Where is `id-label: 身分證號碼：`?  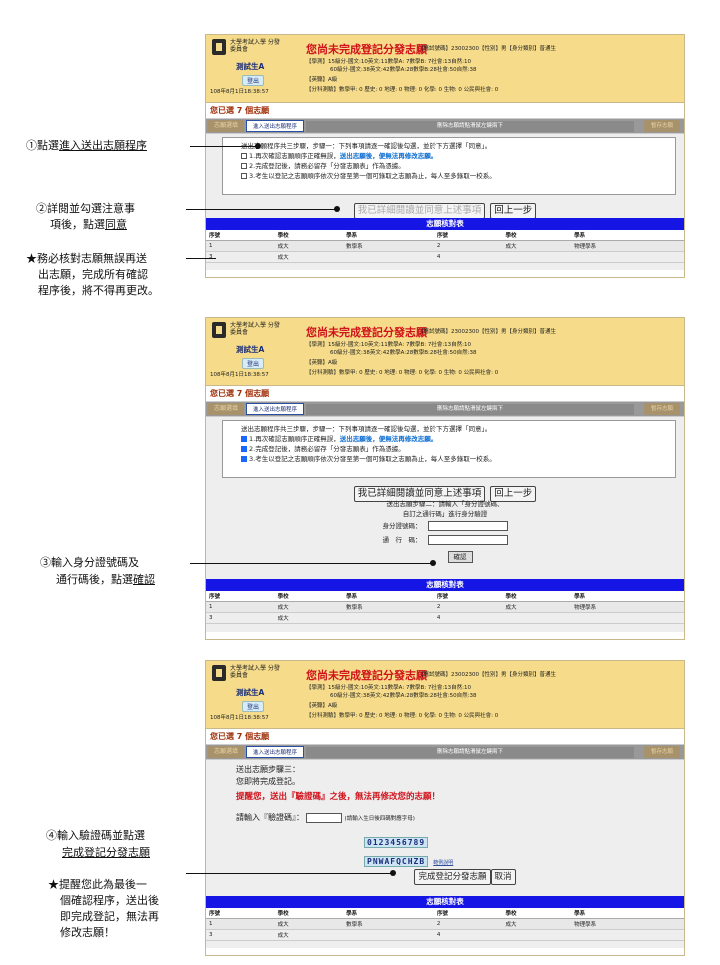
id-label: 身分證號碼： is located at coordinates (402, 526).